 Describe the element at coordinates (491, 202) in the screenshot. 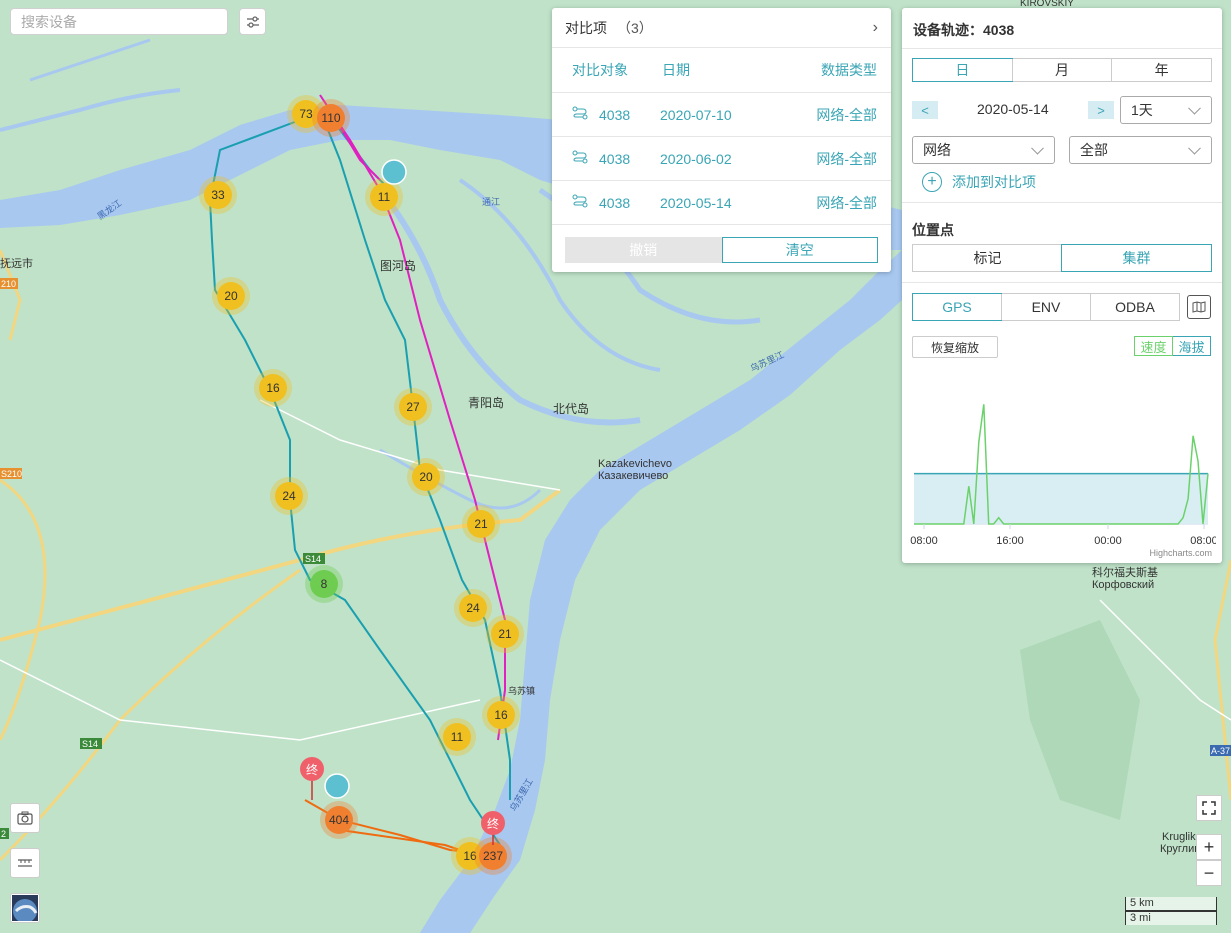

I see `river-label: 通江` at that location.